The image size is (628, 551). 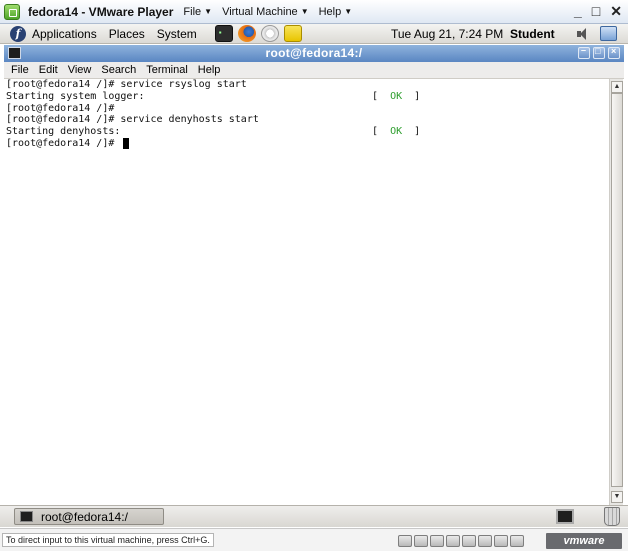 What do you see at coordinates (447, 34) in the screenshot?
I see `panel-clock: Tue Aug 21, 7:24 PM` at bounding box center [447, 34].